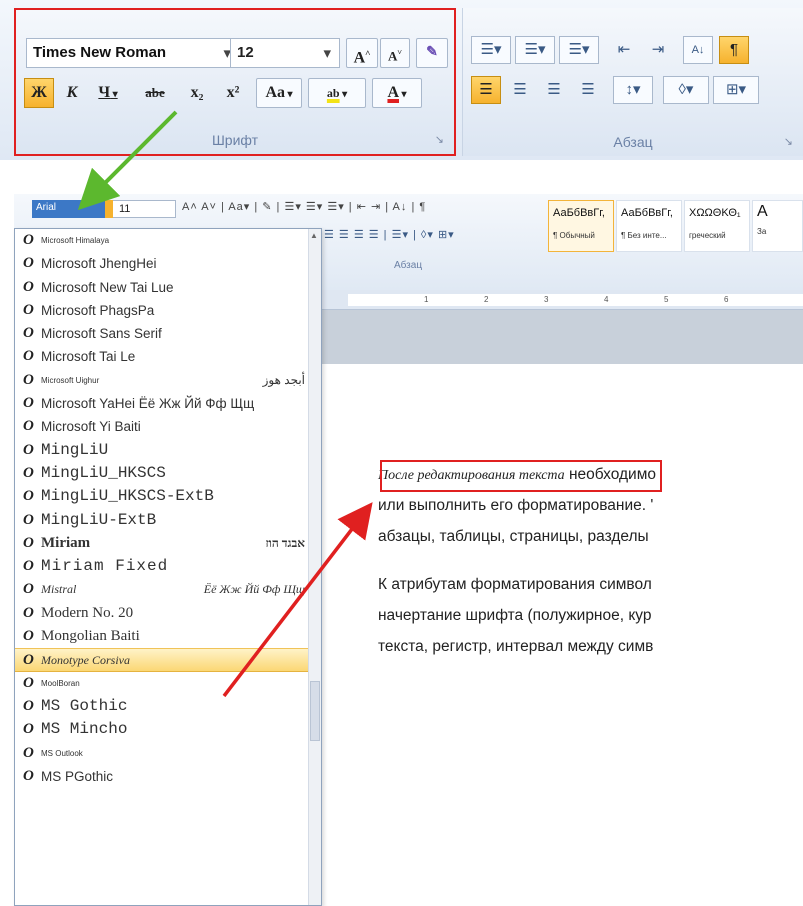  I want to click on borders-icon: ⊞▾, so click(736, 90).